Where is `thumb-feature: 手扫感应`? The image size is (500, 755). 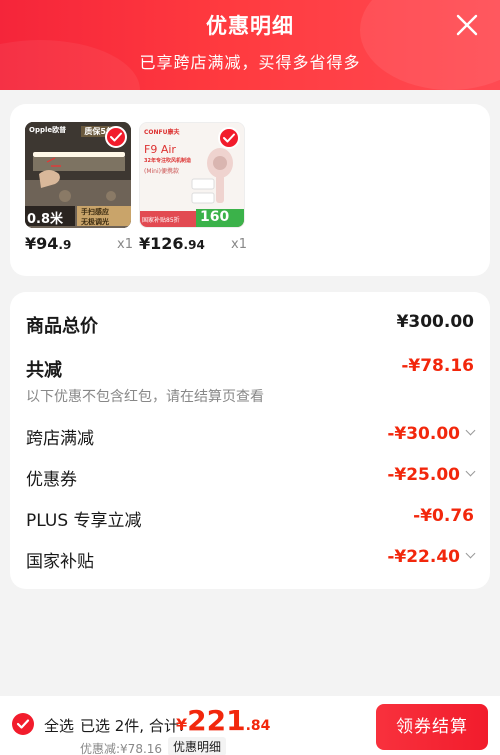
thumb-feature: 手扫感应 is located at coordinates (95, 212).